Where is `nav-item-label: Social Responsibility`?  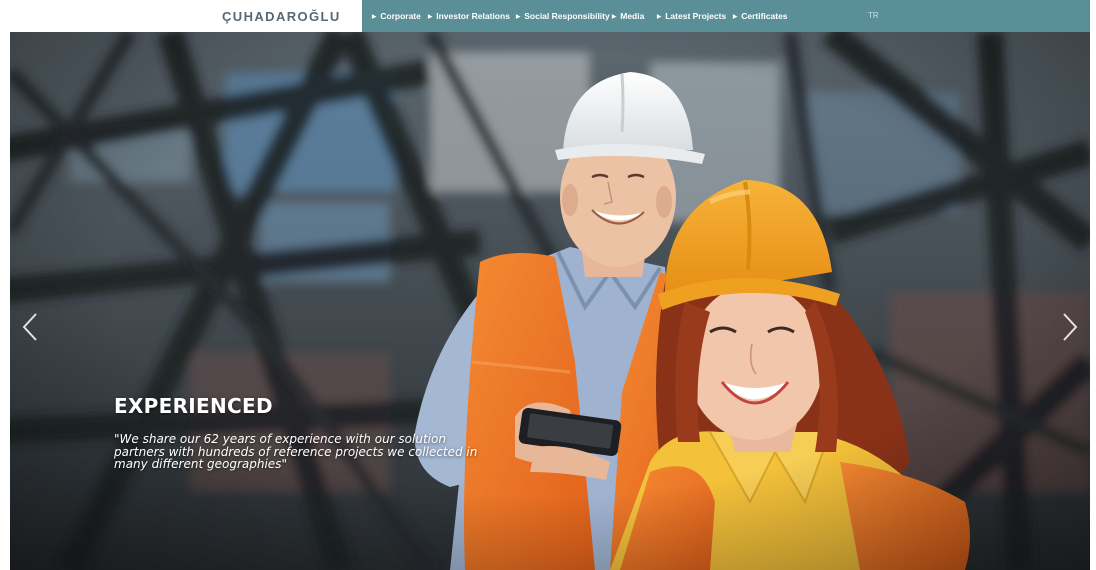
nav-item-label: Social Responsibility is located at coordinates (567, 16).